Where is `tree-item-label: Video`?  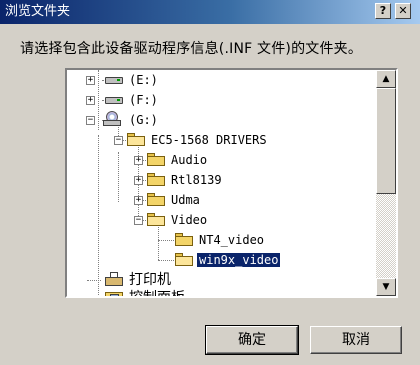 tree-item-label: Video is located at coordinates (189, 220).